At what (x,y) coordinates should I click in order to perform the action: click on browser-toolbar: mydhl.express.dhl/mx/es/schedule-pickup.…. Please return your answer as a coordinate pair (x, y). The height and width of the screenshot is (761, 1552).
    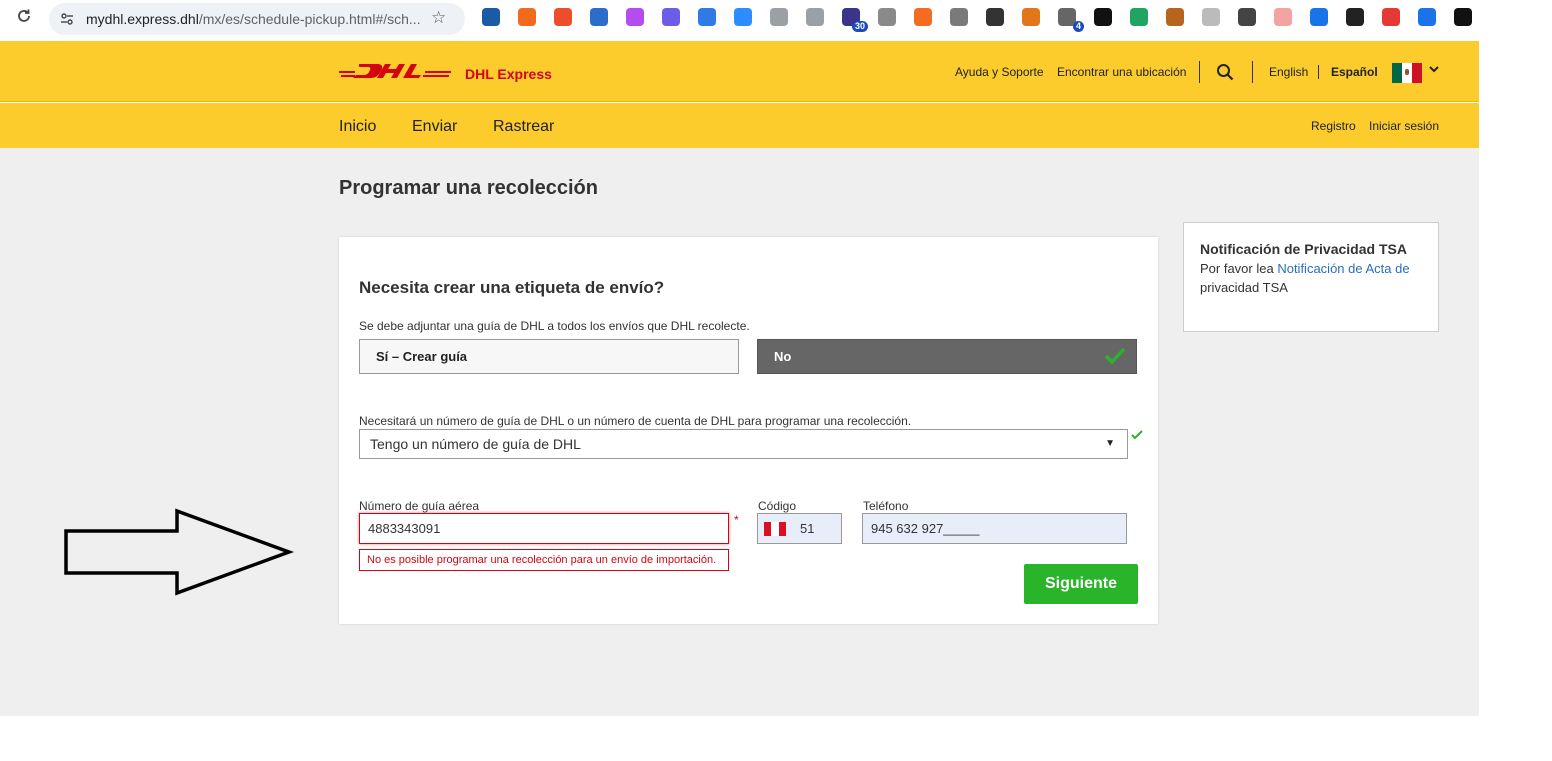
    Looking at the image, I should click on (776, 20).